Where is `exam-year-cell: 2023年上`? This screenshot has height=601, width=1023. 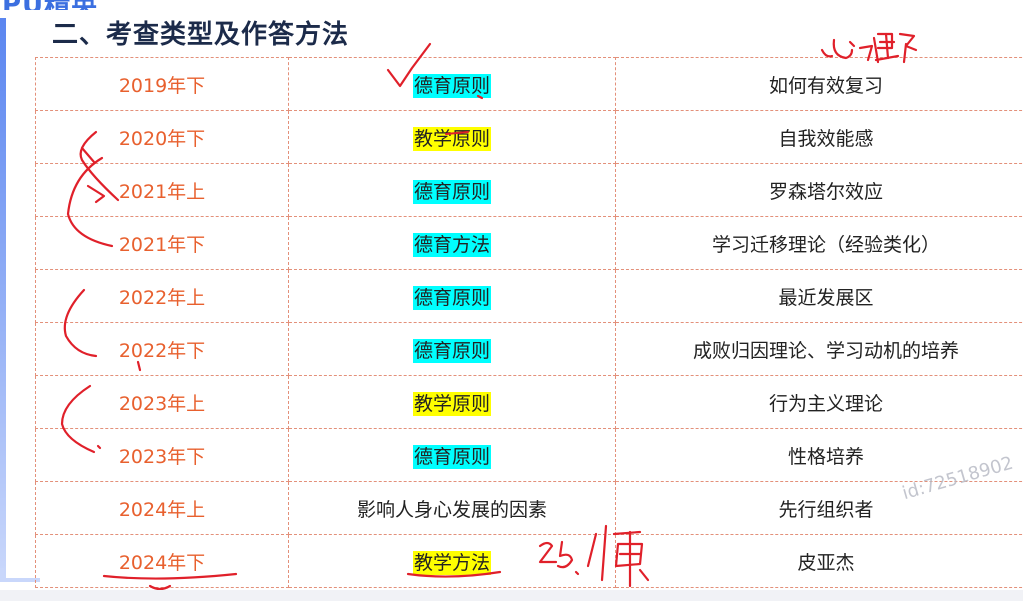
exam-year-cell: 2023年上 is located at coordinates (162, 402).